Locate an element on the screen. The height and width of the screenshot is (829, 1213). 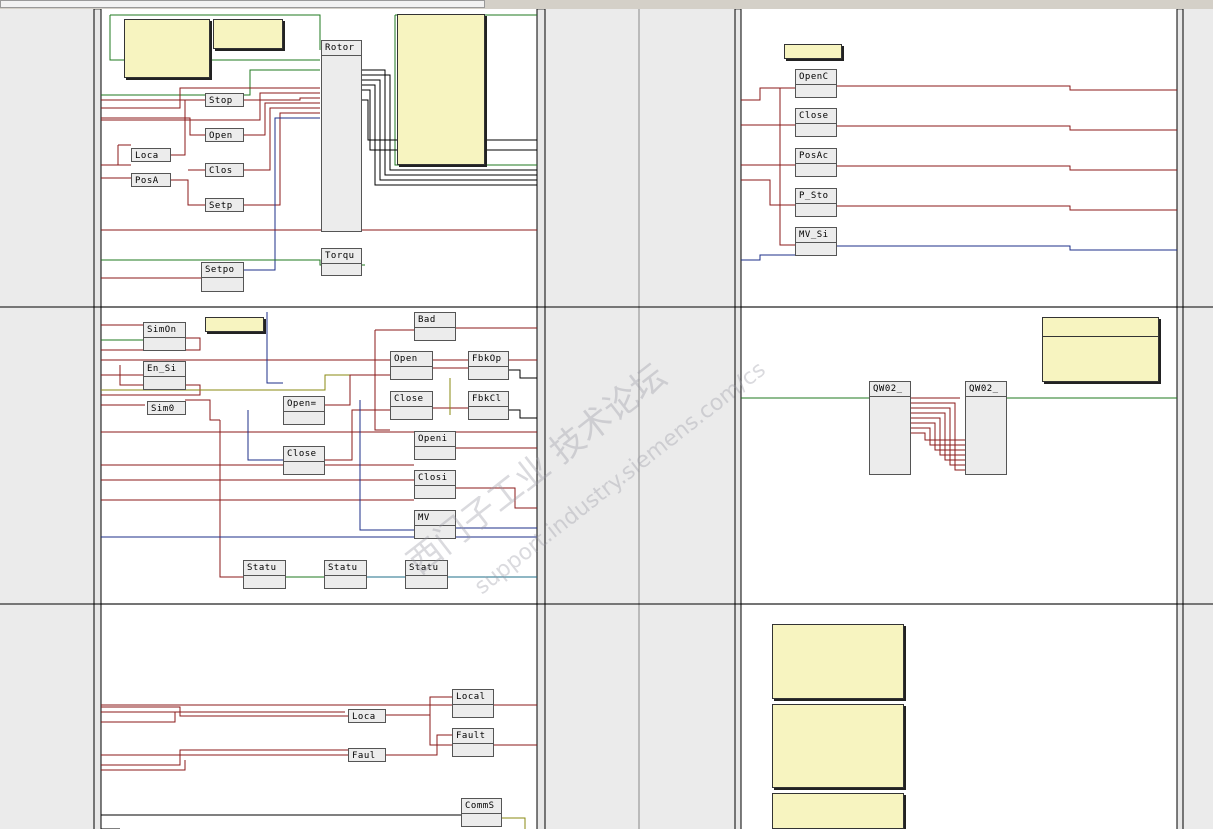
block-local: Local is located at coordinates (473, 703).